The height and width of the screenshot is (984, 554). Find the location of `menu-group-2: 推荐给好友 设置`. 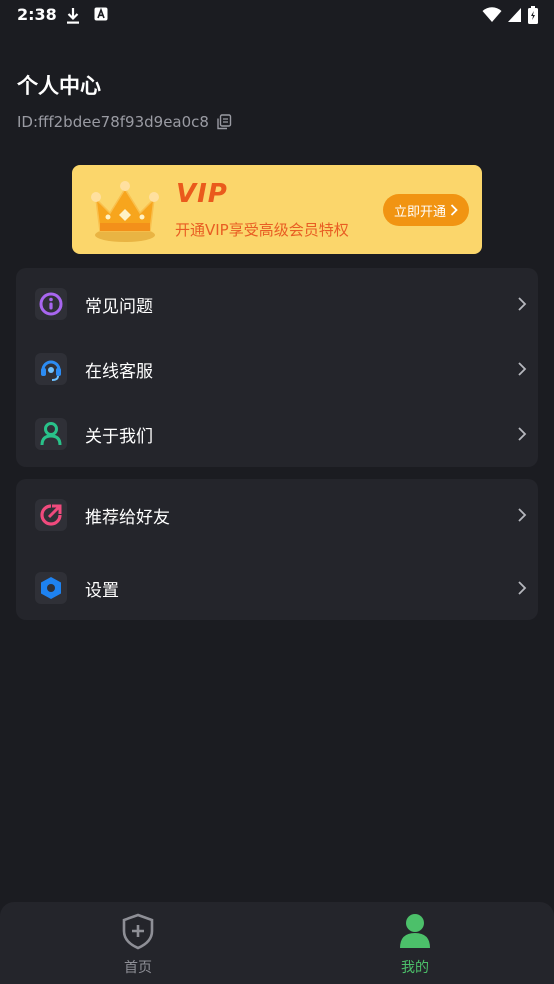

menu-group-2: 推荐给好友 设置 is located at coordinates (277, 549).